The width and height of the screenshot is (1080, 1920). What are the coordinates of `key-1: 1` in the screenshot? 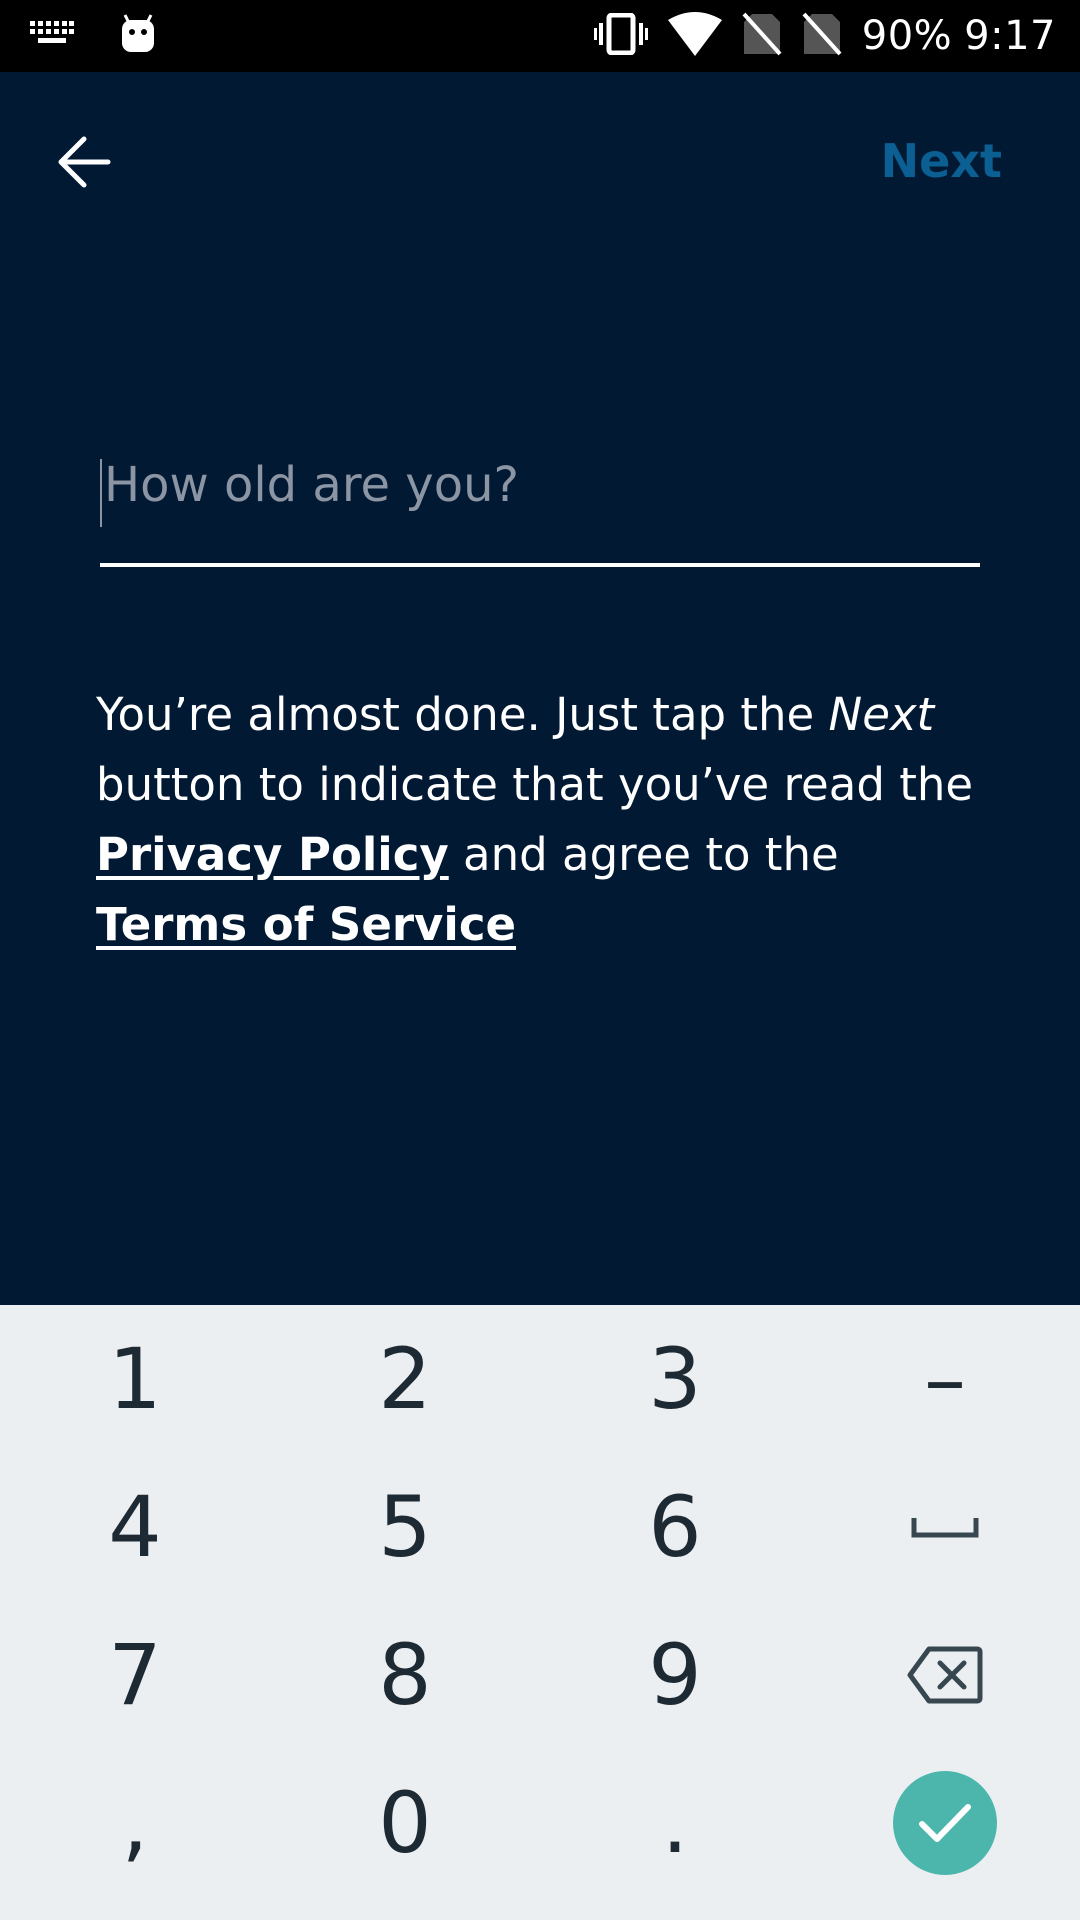 It's located at (135, 1379).